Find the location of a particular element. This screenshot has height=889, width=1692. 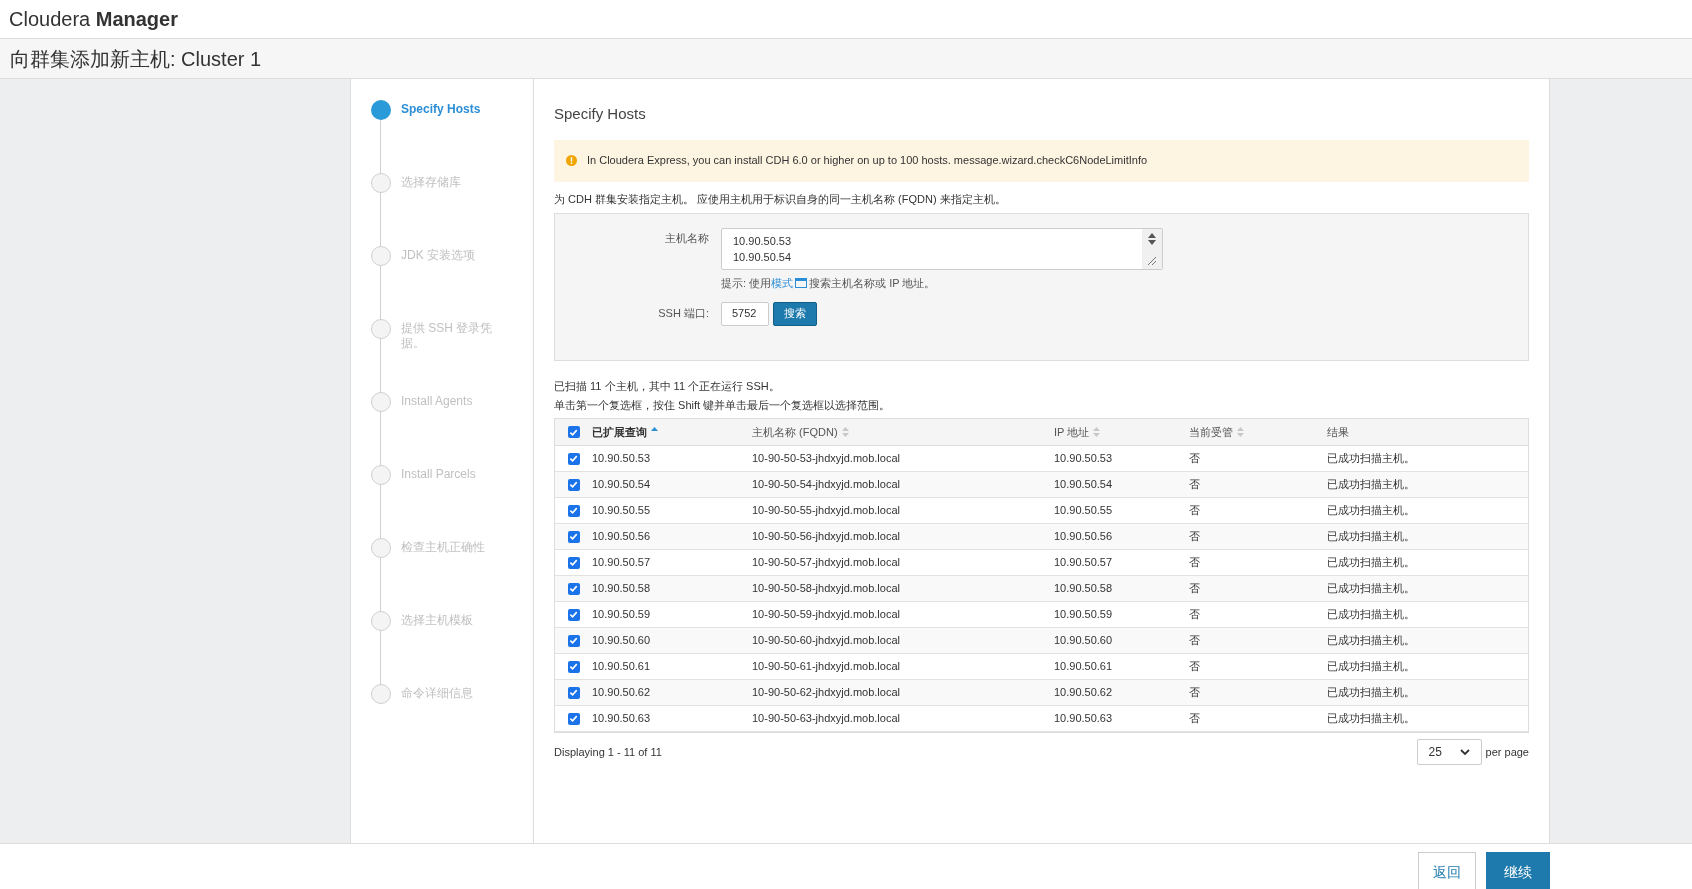

back-button: 返回 is located at coordinates (1447, 870).